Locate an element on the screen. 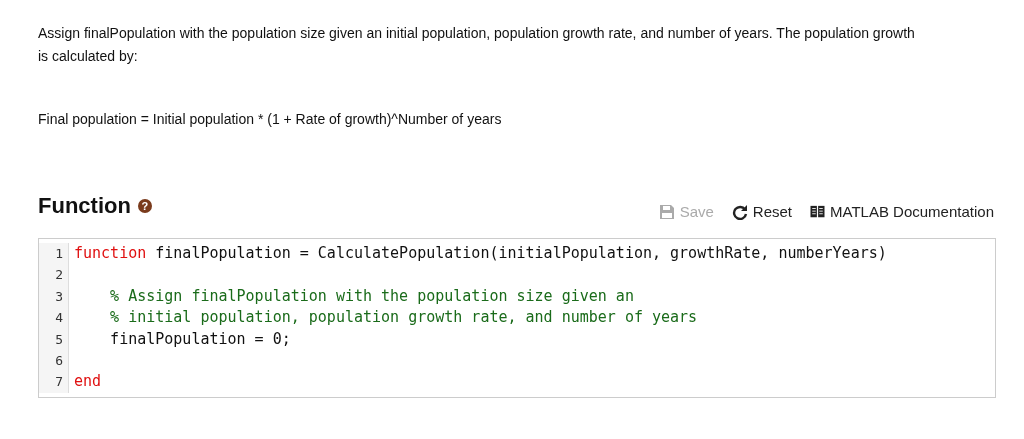 The image size is (1024, 439). reload-icon is located at coordinates (739, 211).